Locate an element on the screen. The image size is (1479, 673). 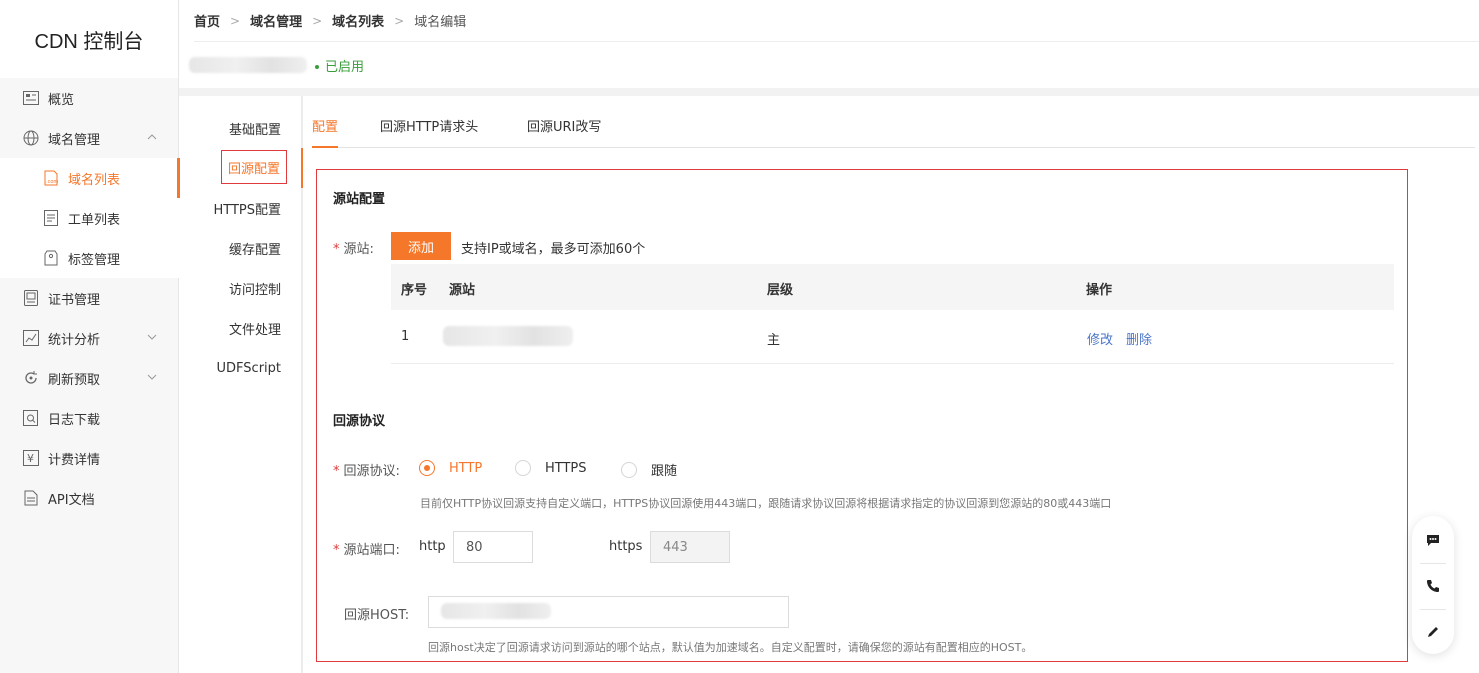
sidebar-item-log-download: 日志下载 is located at coordinates (89, 418).